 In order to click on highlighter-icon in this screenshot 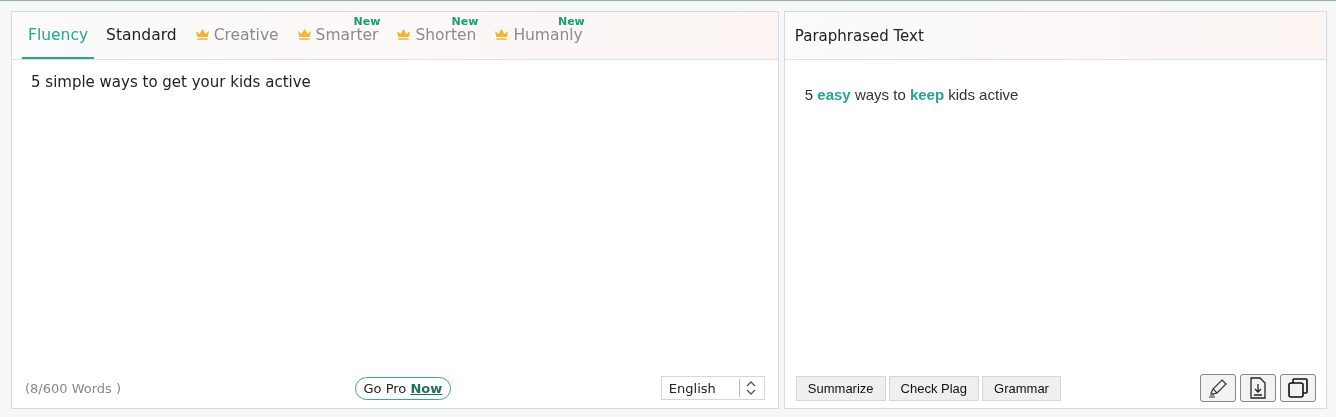, I will do `click(1218, 388)`.